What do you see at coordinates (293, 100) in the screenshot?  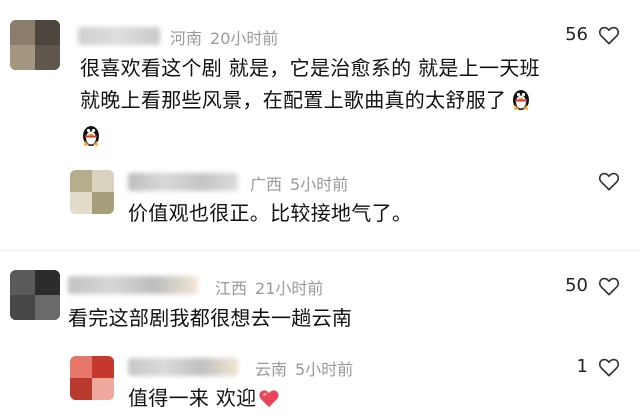 I see `comment-text-line2: 就晚上看那些风景，在配置上歌曲真的太舒服了` at bounding box center [293, 100].